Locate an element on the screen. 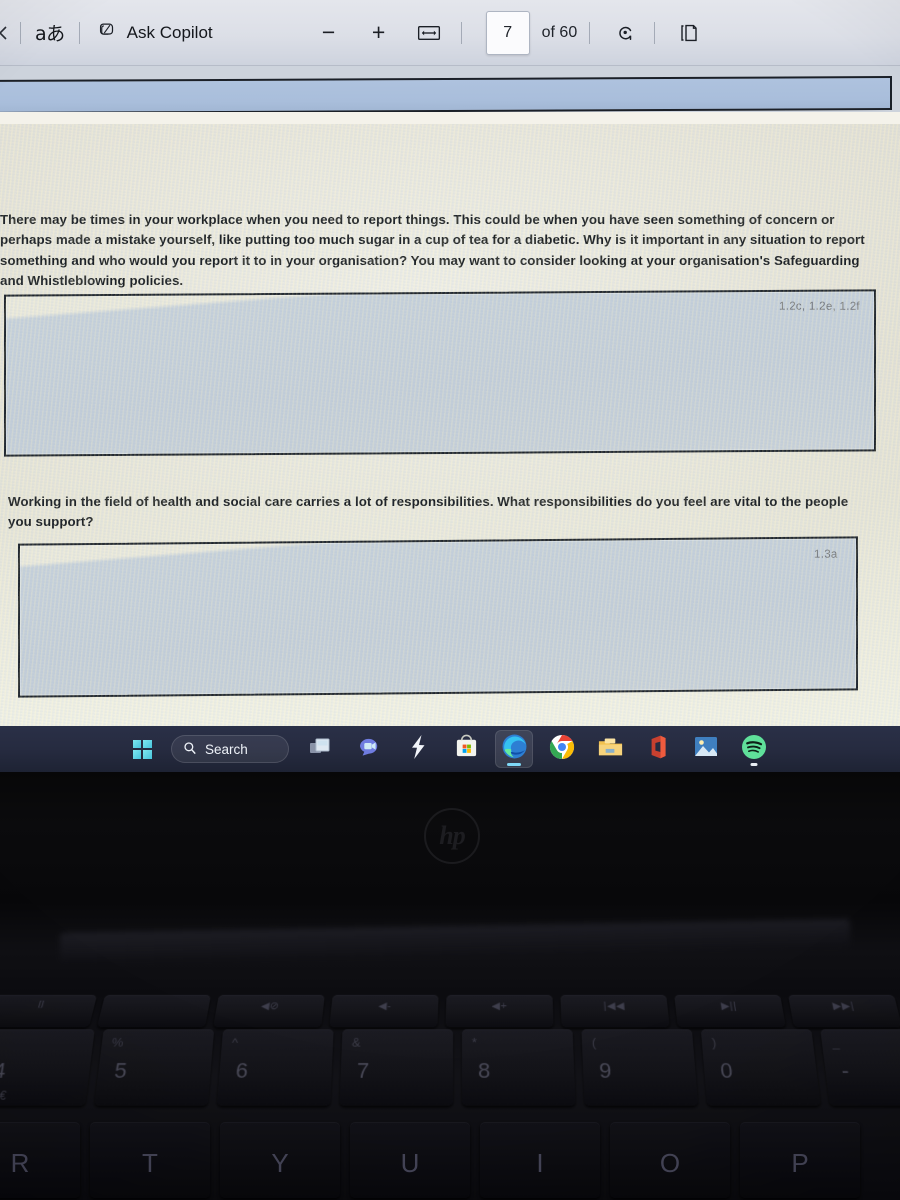  google-chrome is located at coordinates (562, 749).